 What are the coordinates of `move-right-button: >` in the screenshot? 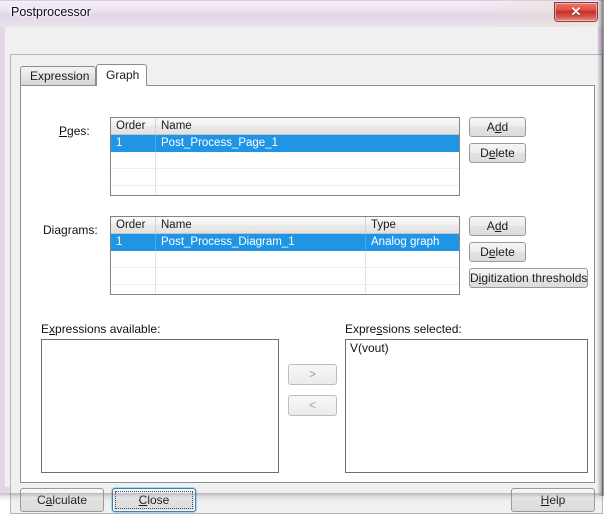 It's located at (312, 374).